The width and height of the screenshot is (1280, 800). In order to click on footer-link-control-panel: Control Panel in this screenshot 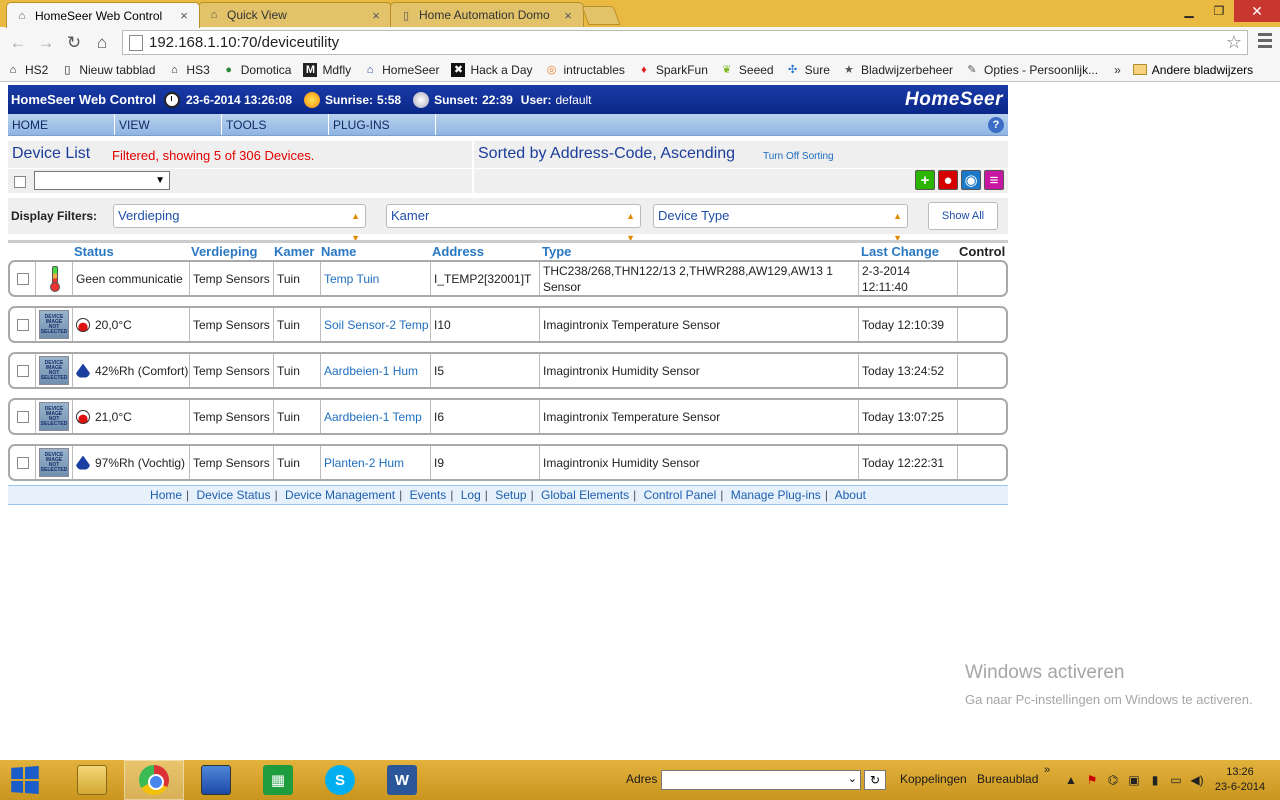, I will do `click(680, 495)`.